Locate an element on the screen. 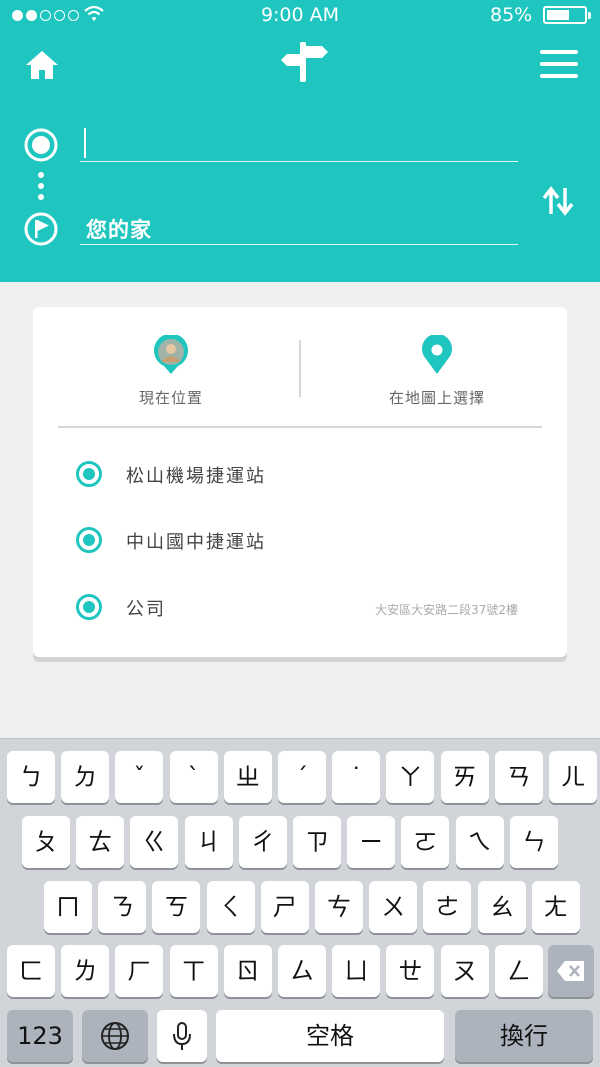 The height and width of the screenshot is (1067, 600). backspace-icon is located at coordinates (570, 971).